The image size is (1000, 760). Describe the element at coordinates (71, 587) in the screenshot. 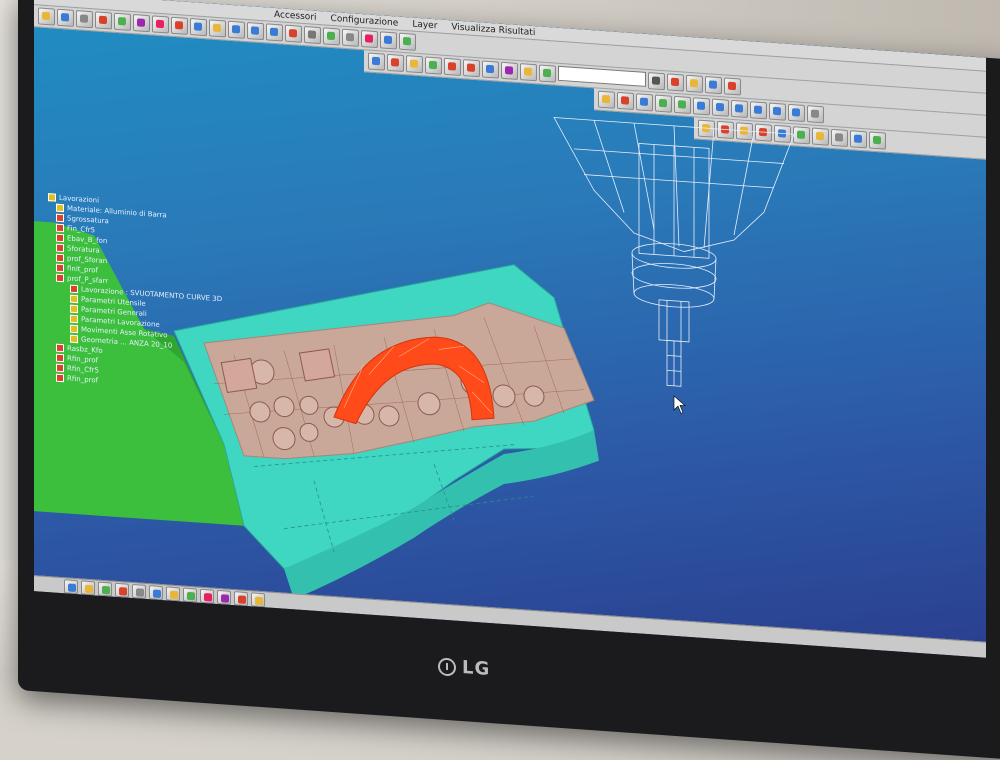

I see `select-icon` at that location.